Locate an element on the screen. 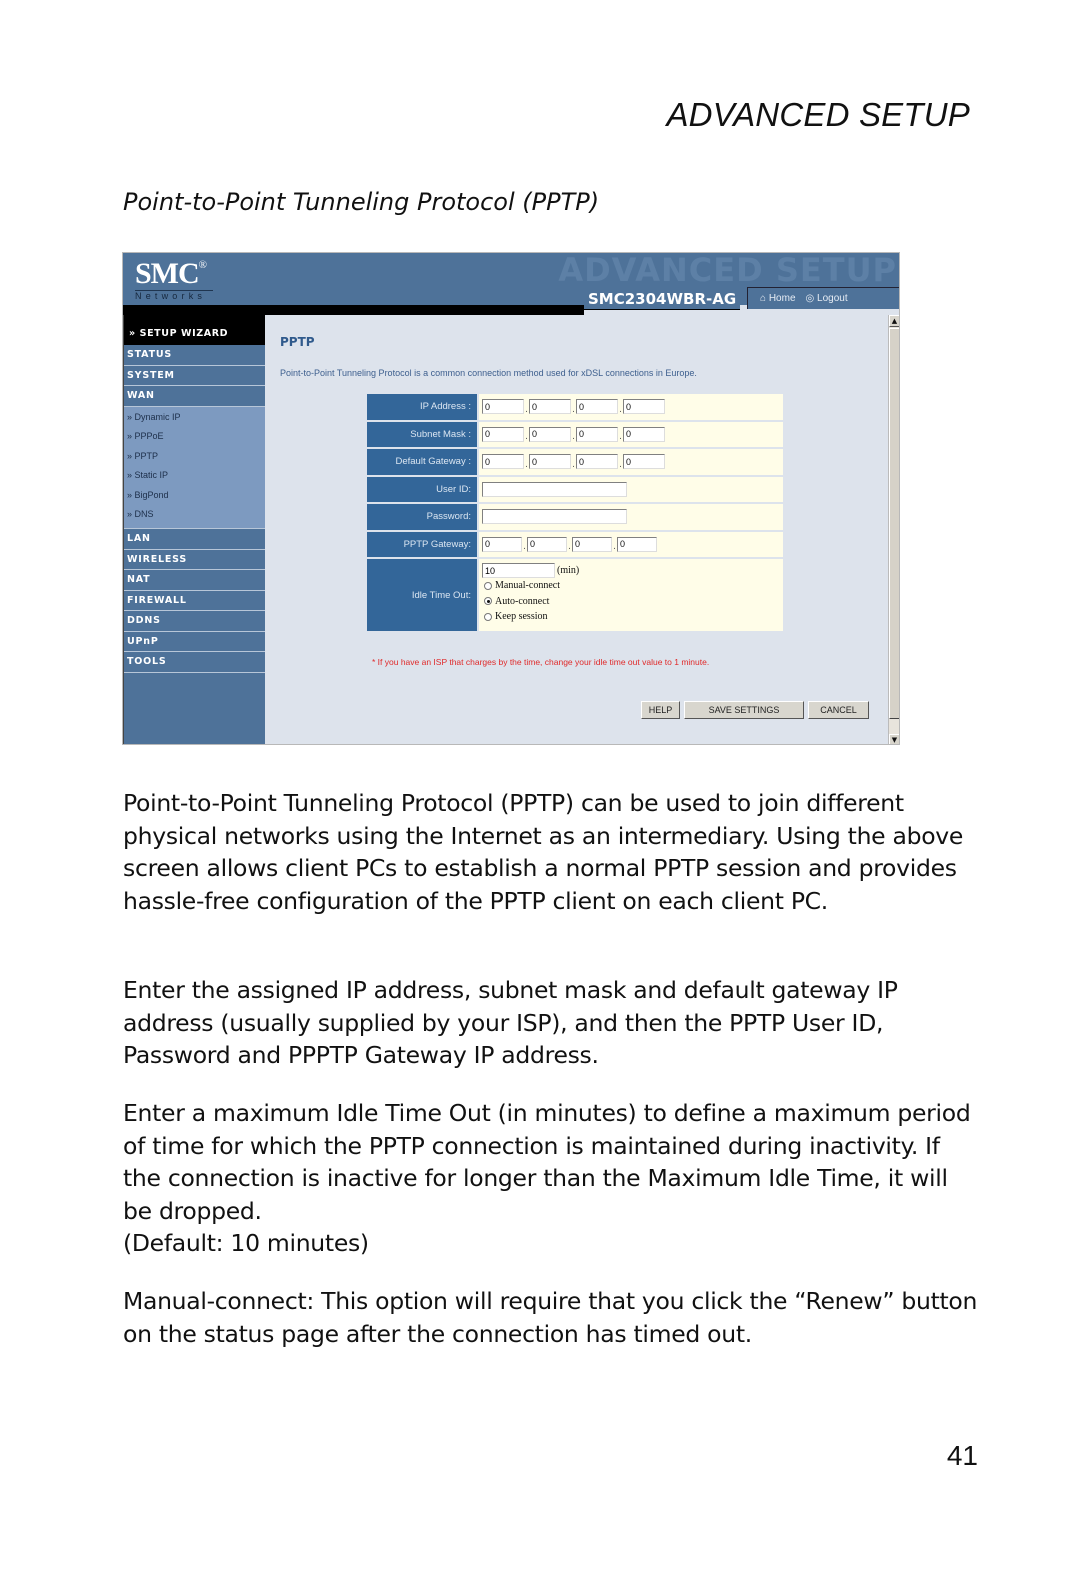 This screenshot has width=1080, height=1570. scroll-thumb is located at coordinates (894, 523).